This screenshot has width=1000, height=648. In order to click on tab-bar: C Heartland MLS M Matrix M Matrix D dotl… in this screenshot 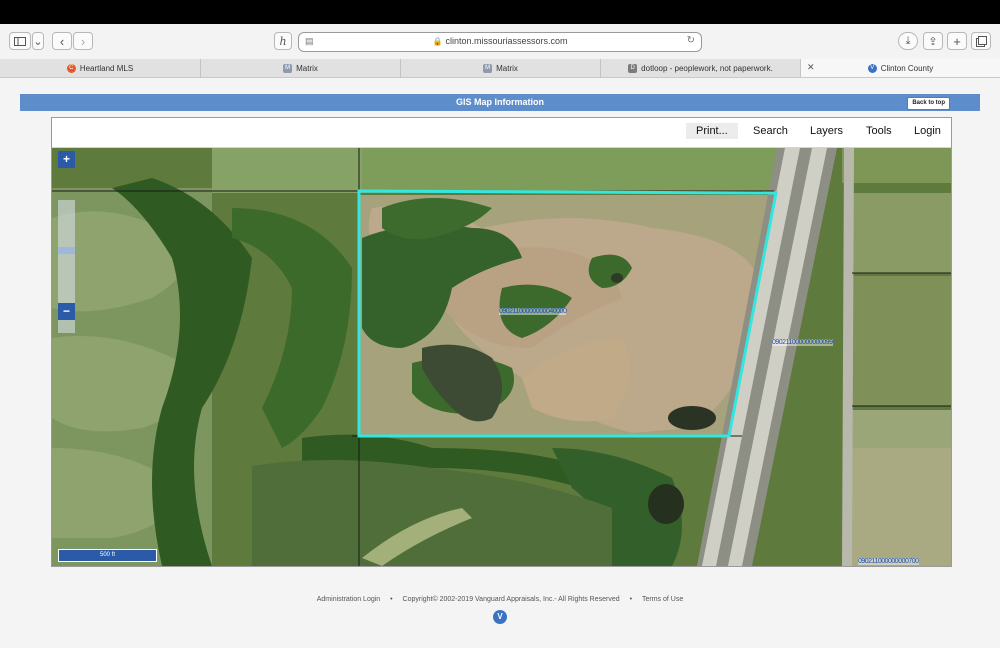, I will do `click(500, 68)`.